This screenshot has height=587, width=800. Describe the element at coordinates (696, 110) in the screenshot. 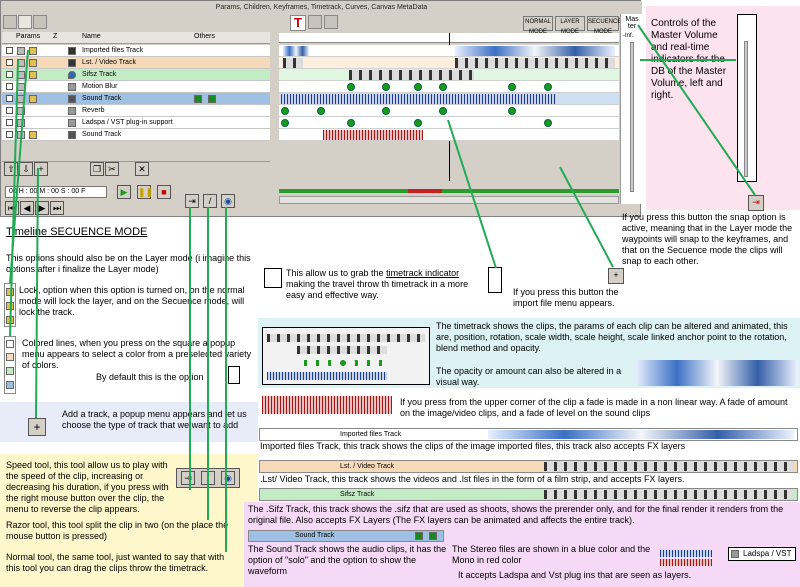

I see `arrow-snap` at that location.